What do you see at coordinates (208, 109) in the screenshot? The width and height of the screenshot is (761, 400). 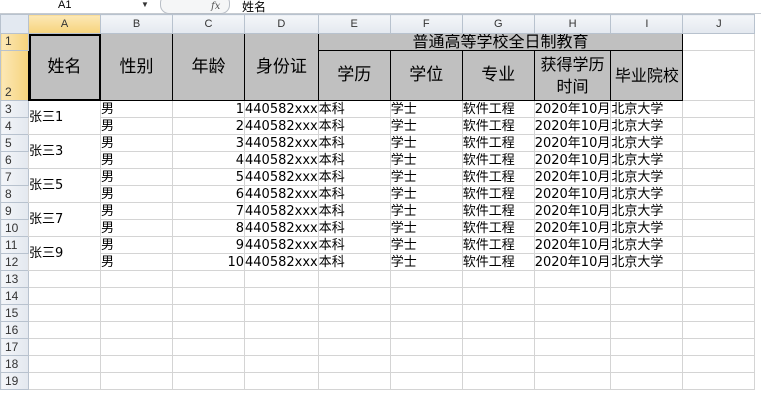 I see `age-cell: 1` at bounding box center [208, 109].